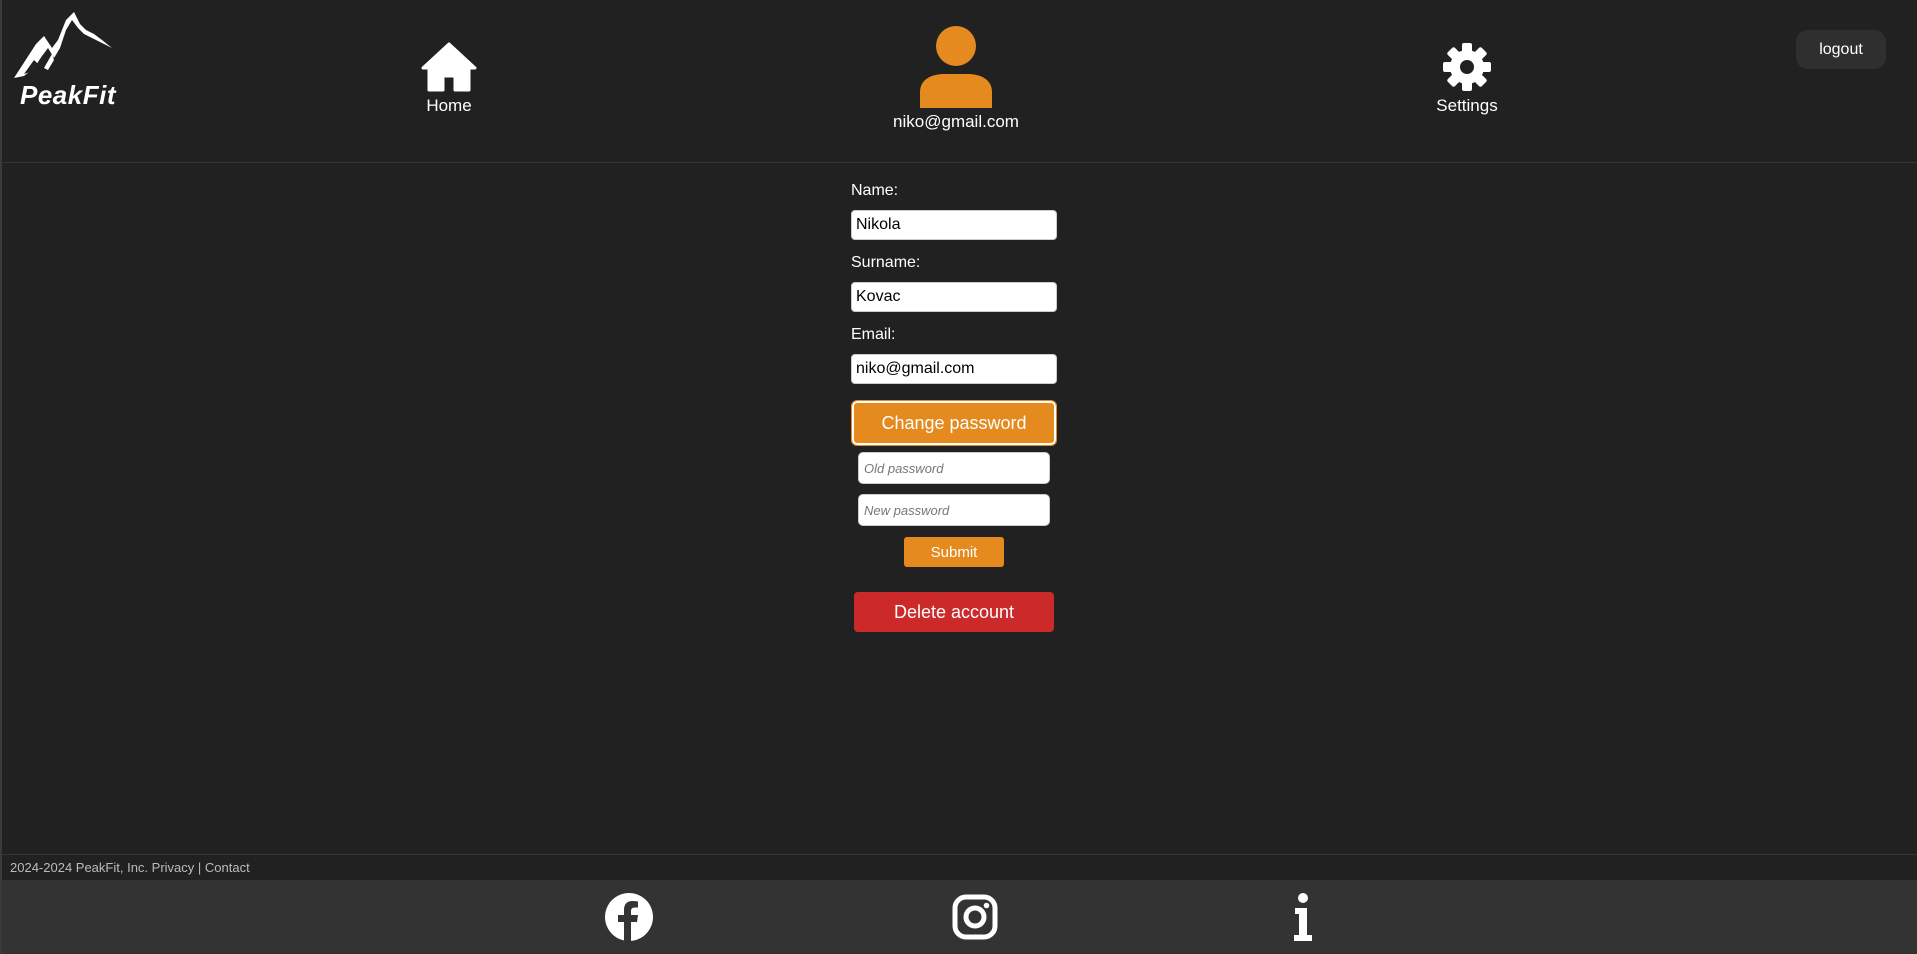 The image size is (1917, 954). What do you see at coordinates (79, 867) in the screenshot?
I see `copyright-text: 2024-2024 PeakFit, Inc.` at bounding box center [79, 867].